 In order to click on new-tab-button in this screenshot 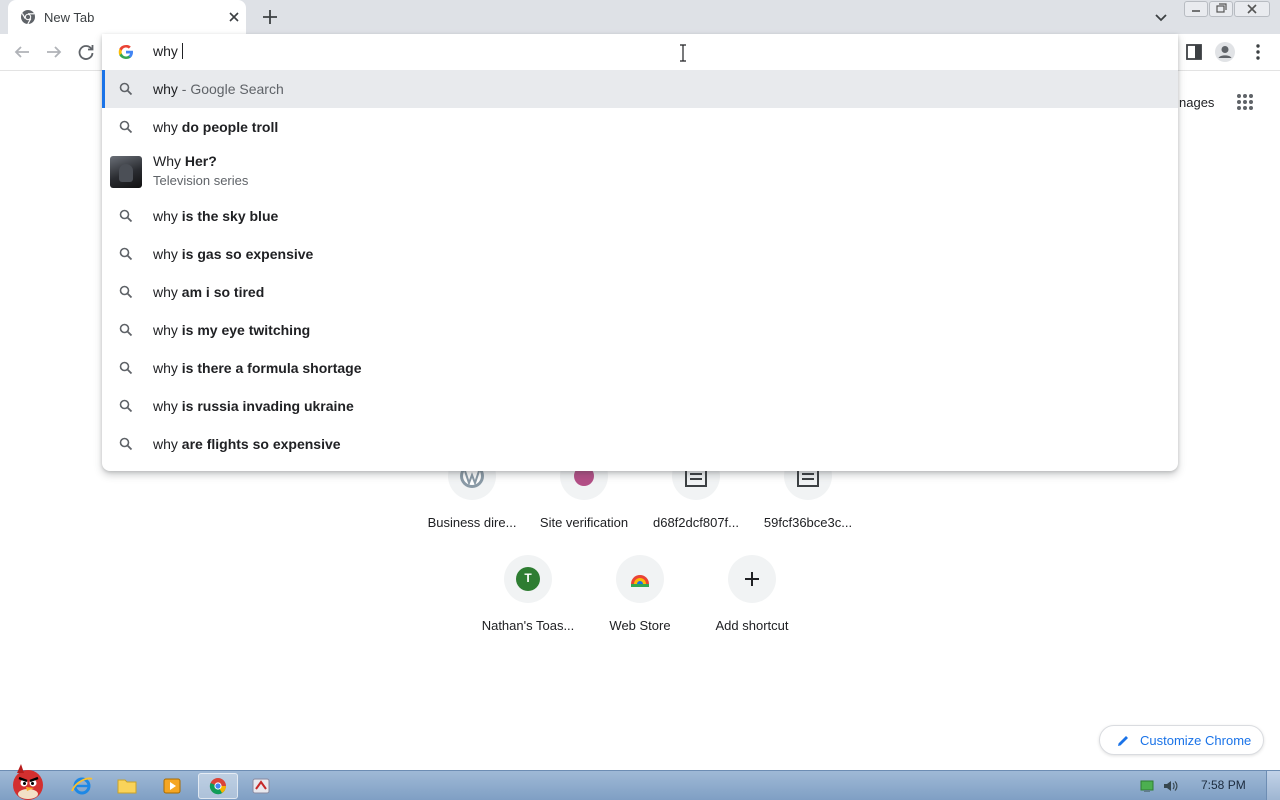, I will do `click(270, 17)`.